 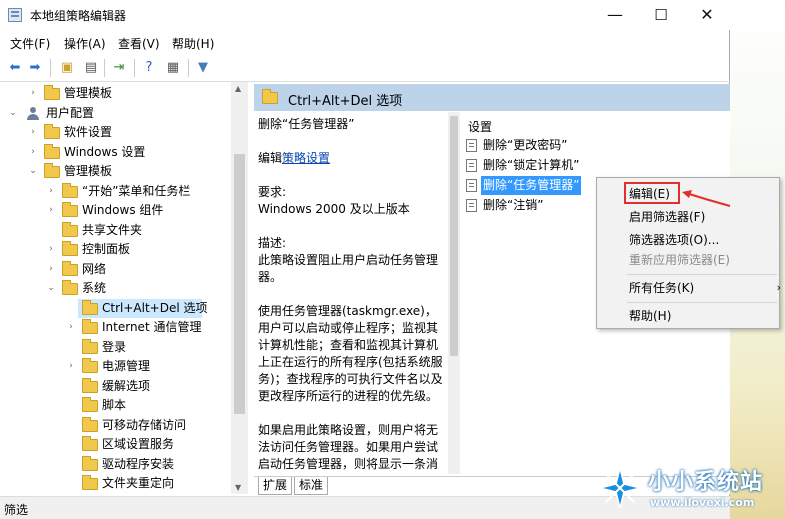 I want to click on tree-item-removable-storage: 可移动存储访问, so click(x=115, y=426).